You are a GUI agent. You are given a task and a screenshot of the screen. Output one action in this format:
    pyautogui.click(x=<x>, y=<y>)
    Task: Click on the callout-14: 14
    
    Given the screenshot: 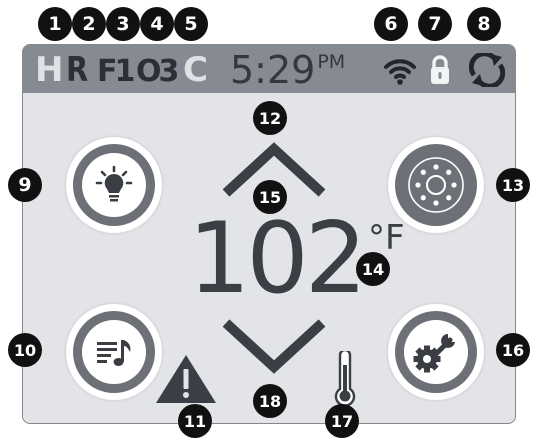 What is the action you would take?
    pyautogui.click(x=373, y=269)
    